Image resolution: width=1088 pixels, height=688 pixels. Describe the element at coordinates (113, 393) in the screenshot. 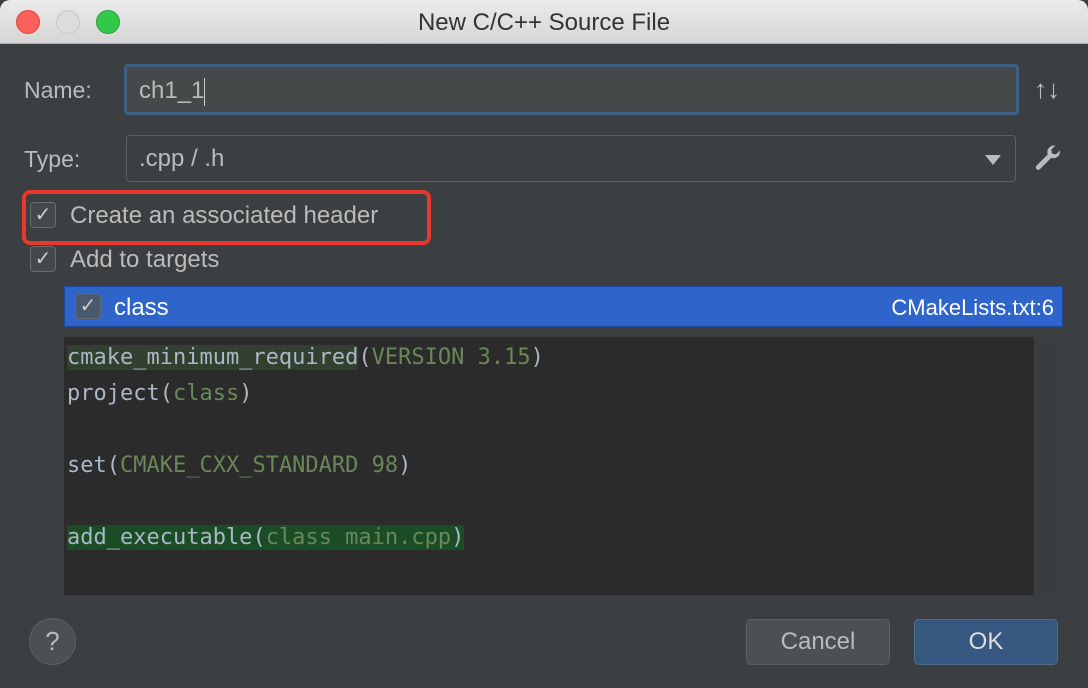

I see `code-function: project` at that location.